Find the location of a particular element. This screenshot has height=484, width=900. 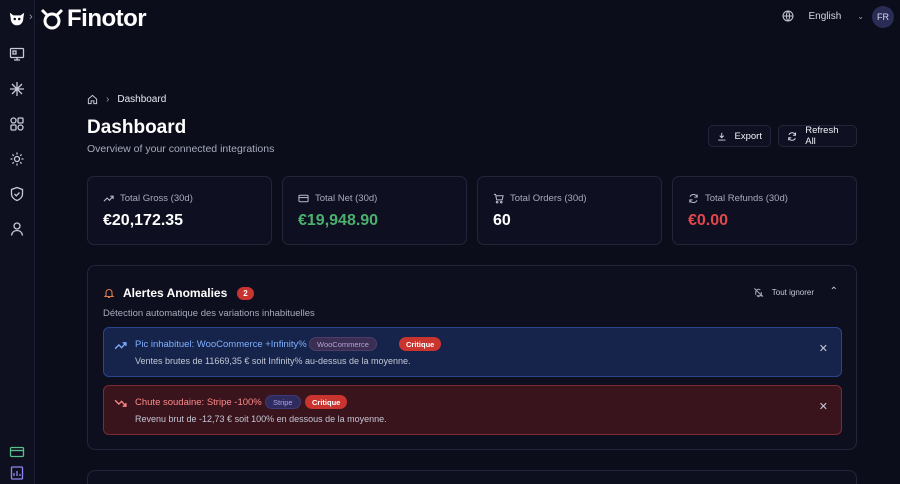

chevron-down-icon: ⌄ is located at coordinates (860, 16).